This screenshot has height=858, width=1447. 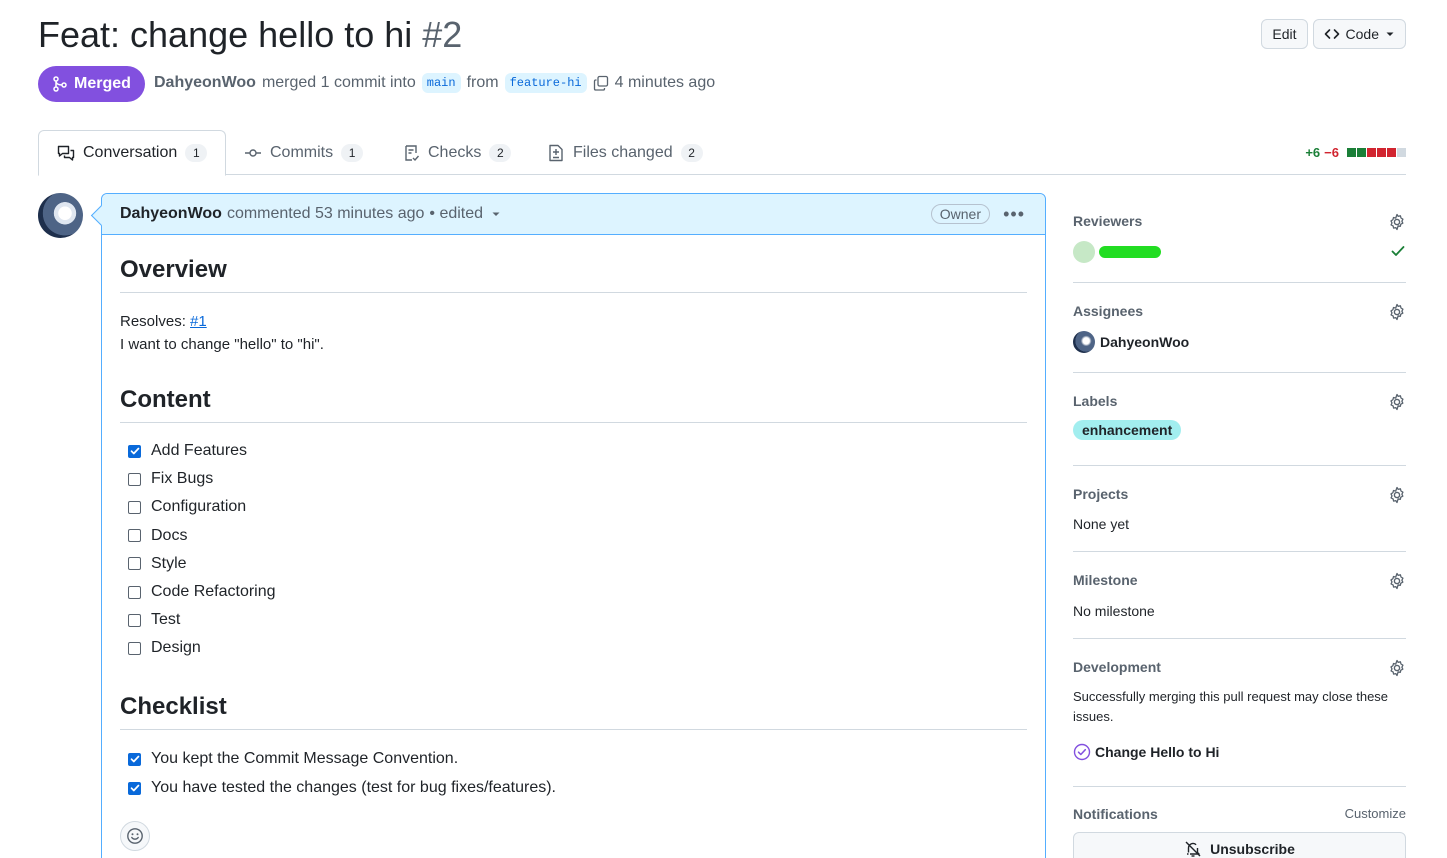 I want to click on tab-checks: Checks 2, so click(x=456, y=152).